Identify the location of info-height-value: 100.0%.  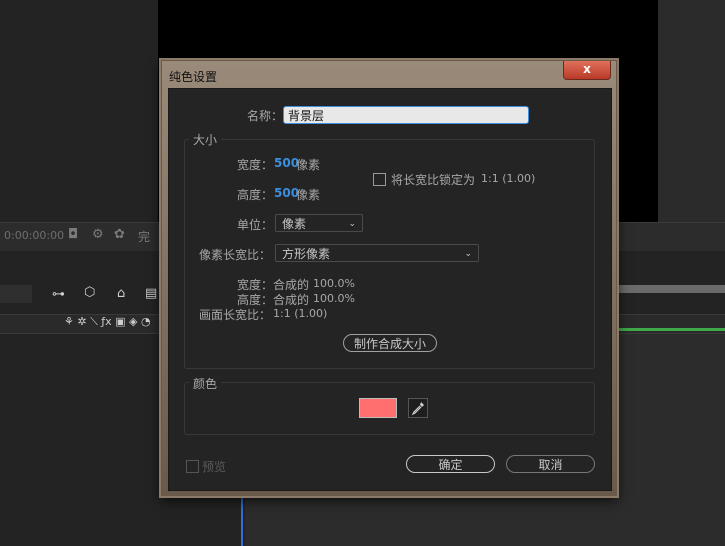
(334, 298).